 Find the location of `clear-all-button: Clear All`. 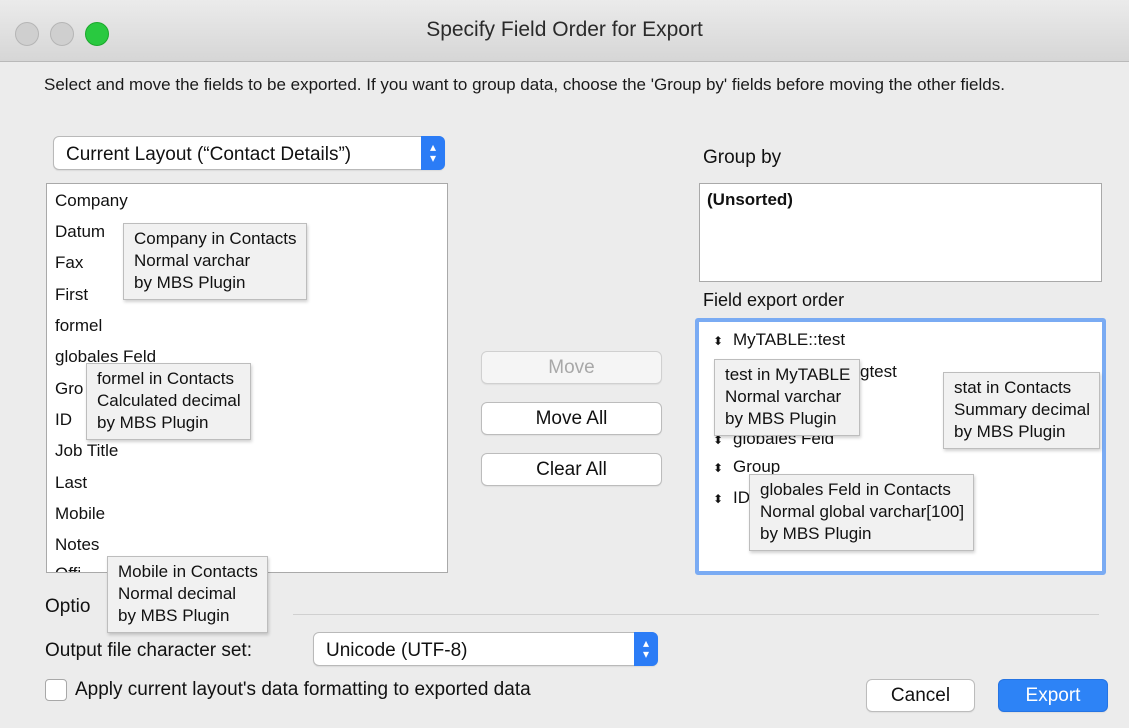

clear-all-button: Clear All is located at coordinates (571, 469).